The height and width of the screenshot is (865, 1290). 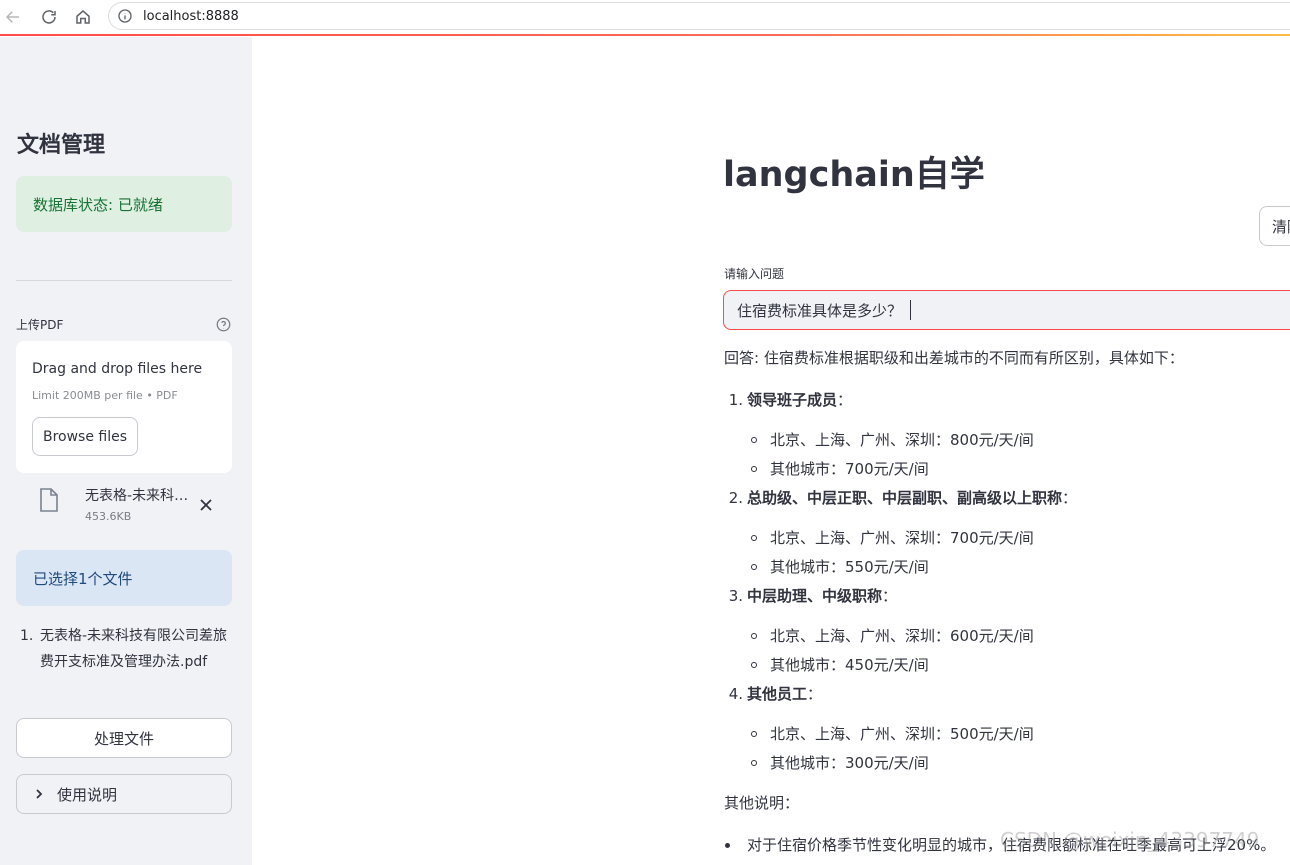 I want to click on text-caret, so click(x=911, y=310).